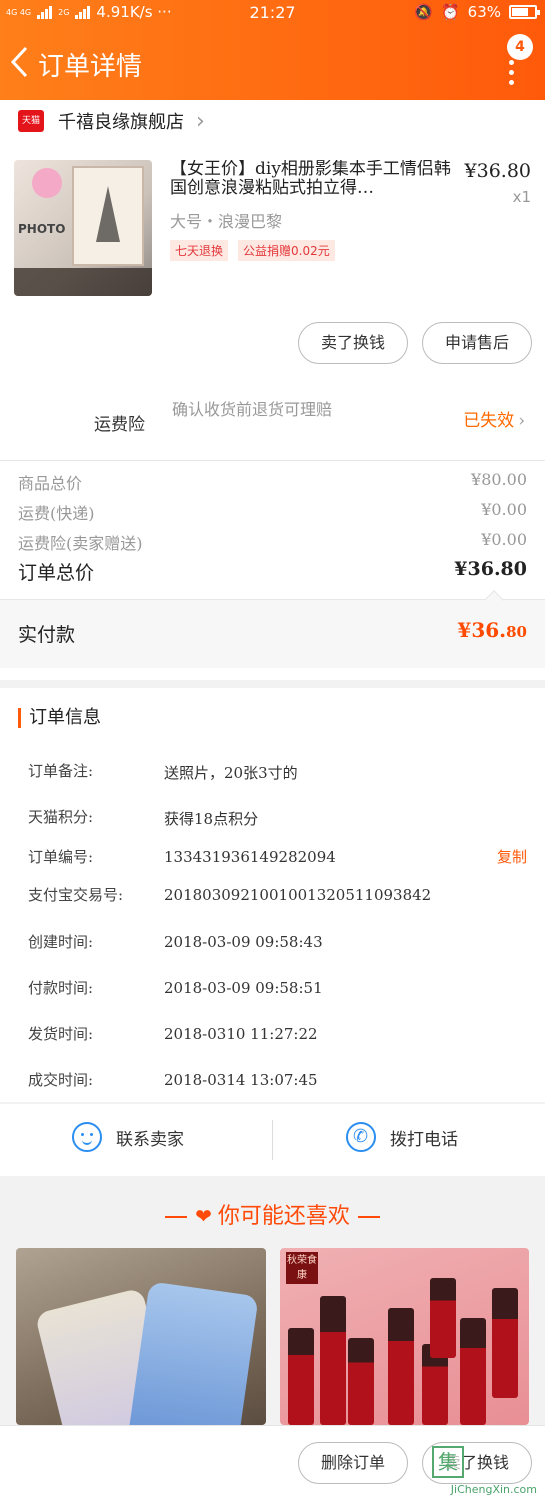  Describe the element at coordinates (76, 895) in the screenshot. I see `info-key: 支付宝交易号:` at that location.